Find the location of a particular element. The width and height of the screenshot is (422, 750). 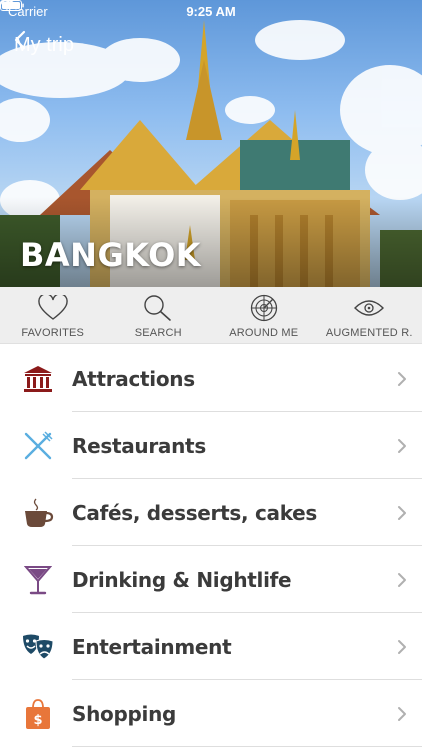

city-title: BANGKOK is located at coordinates (111, 255).